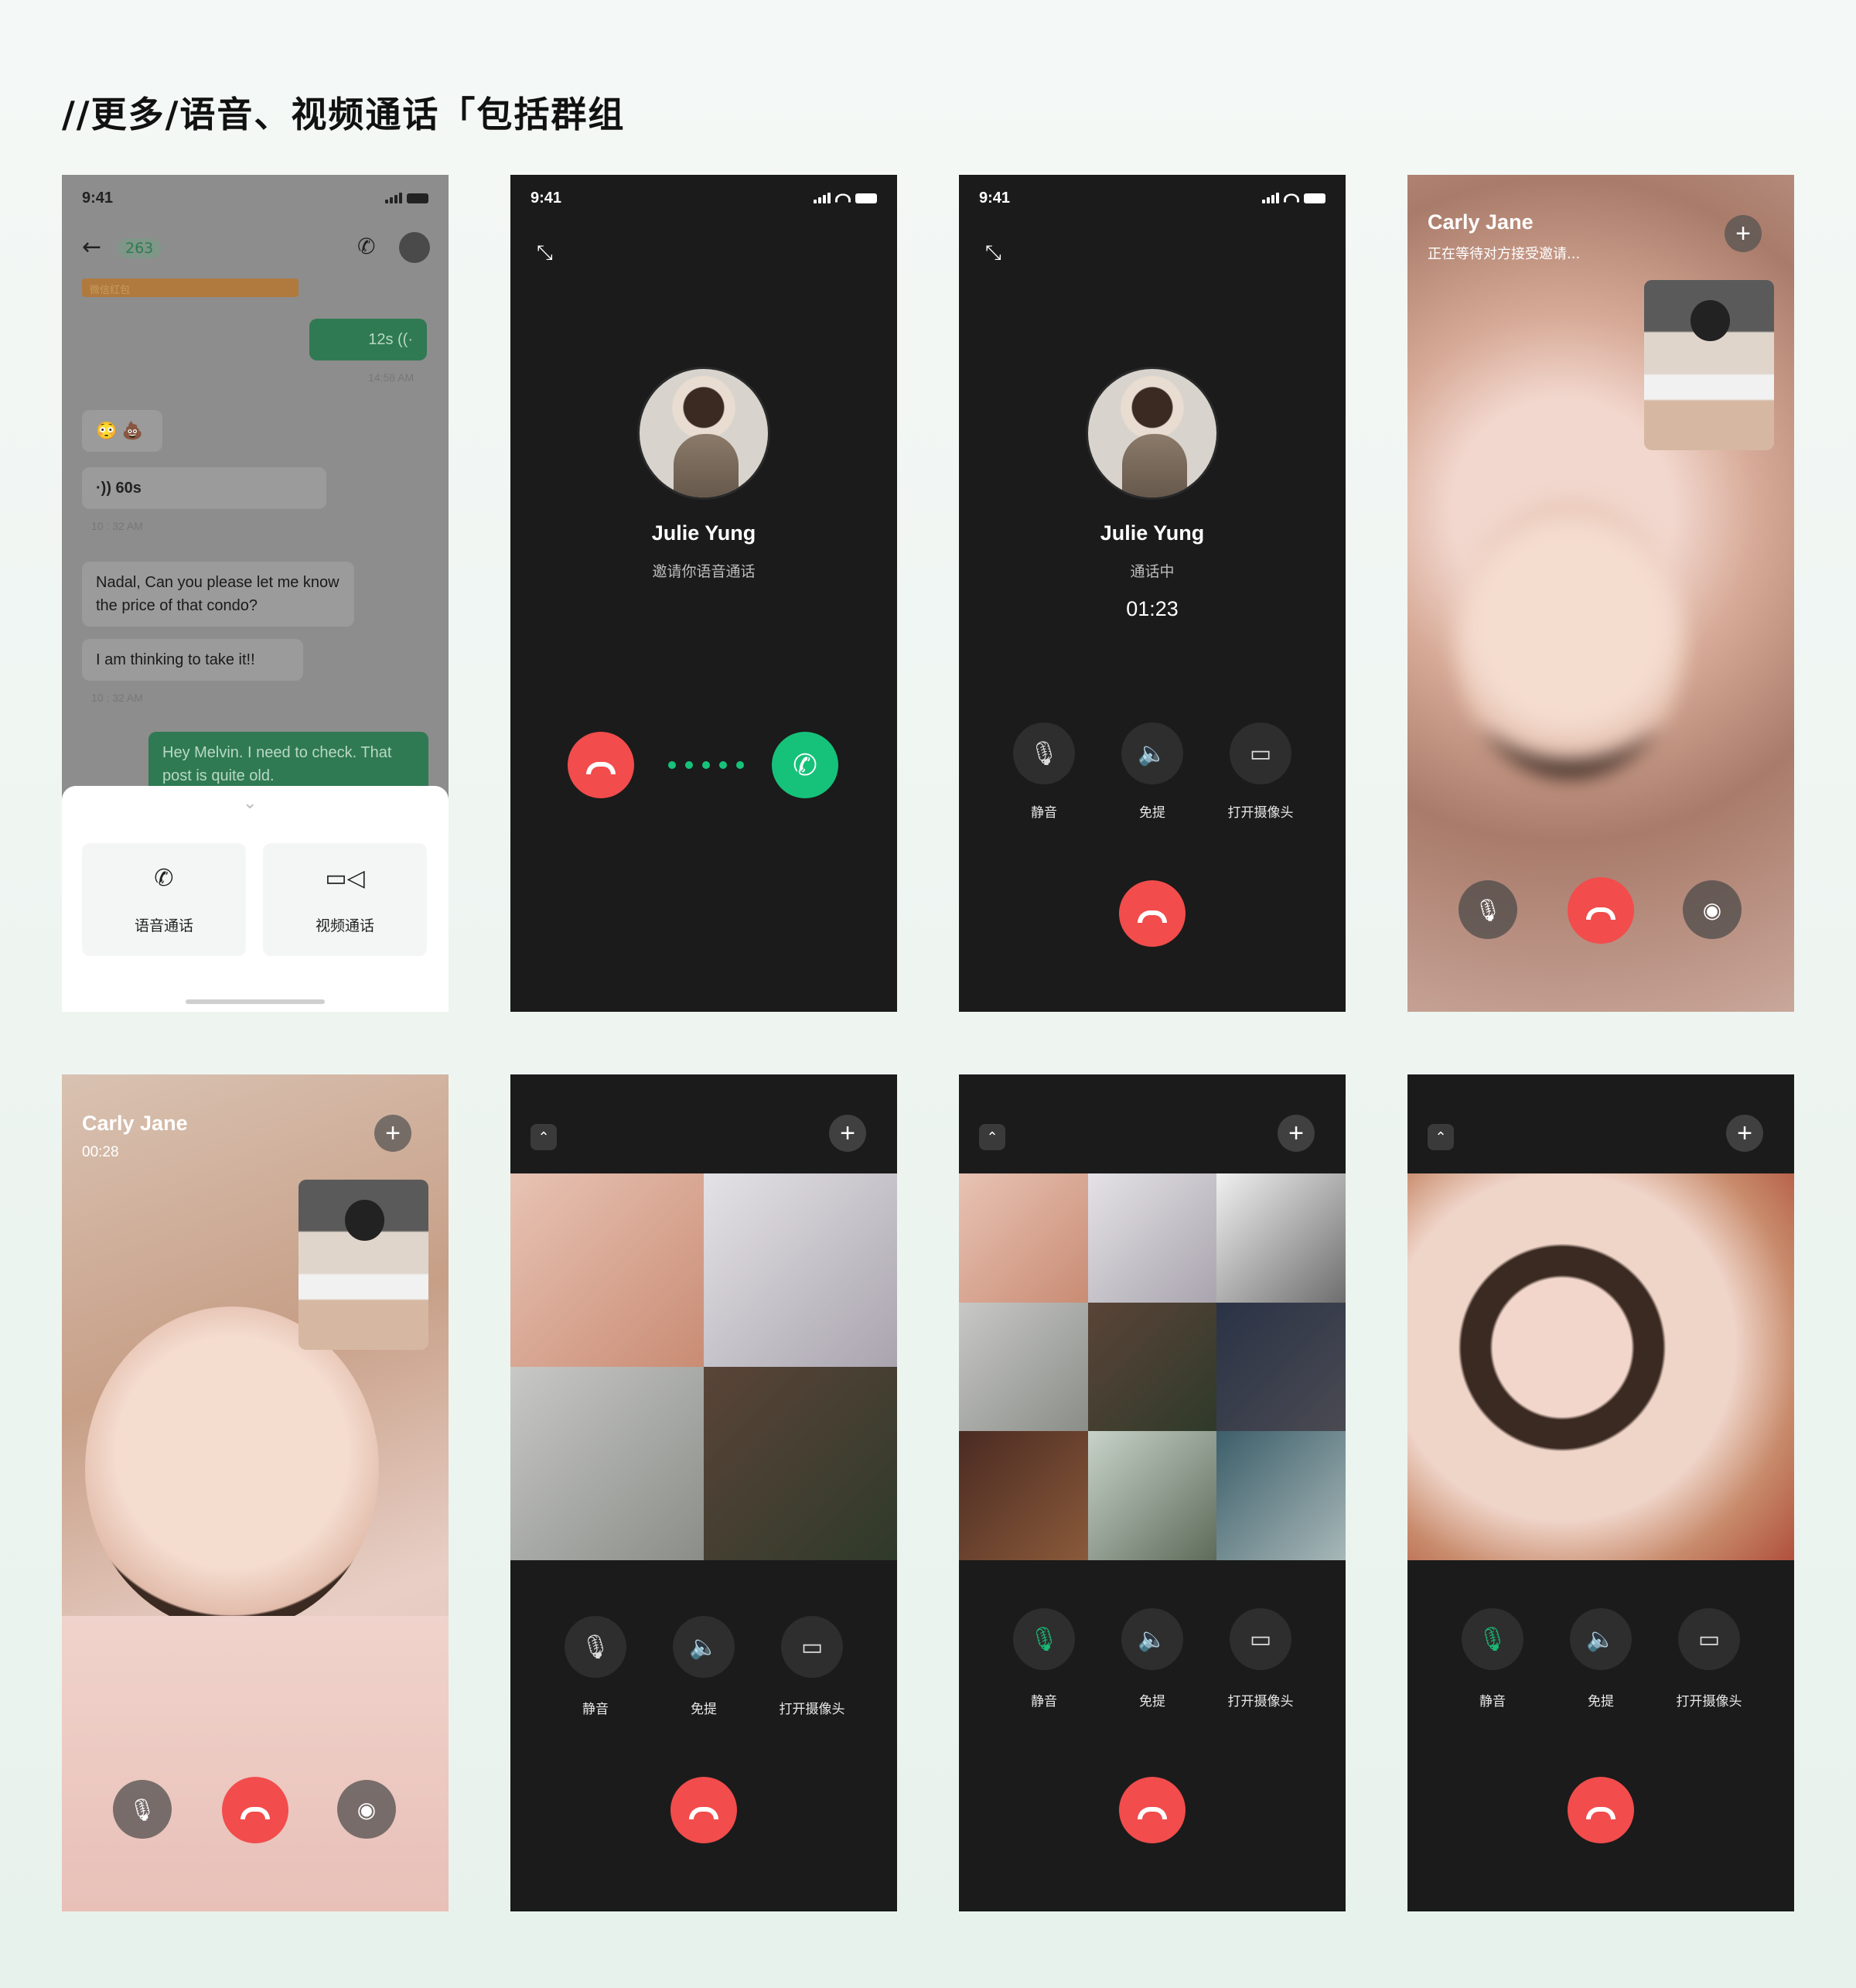 The image size is (1856, 1988). I want to click on status-time: 9:41, so click(98, 198).